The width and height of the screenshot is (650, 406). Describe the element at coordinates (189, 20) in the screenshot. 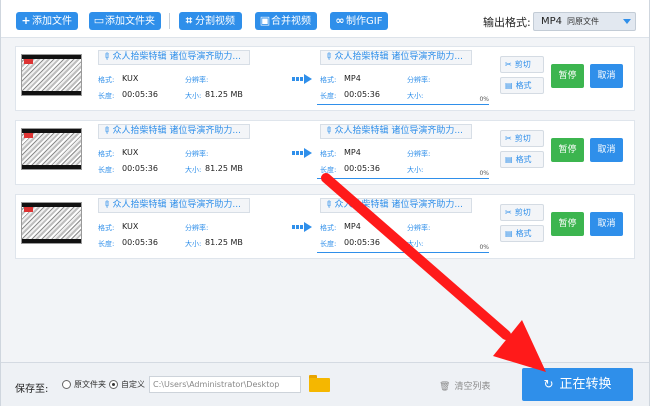

I see `split-icon: ⌗` at that location.